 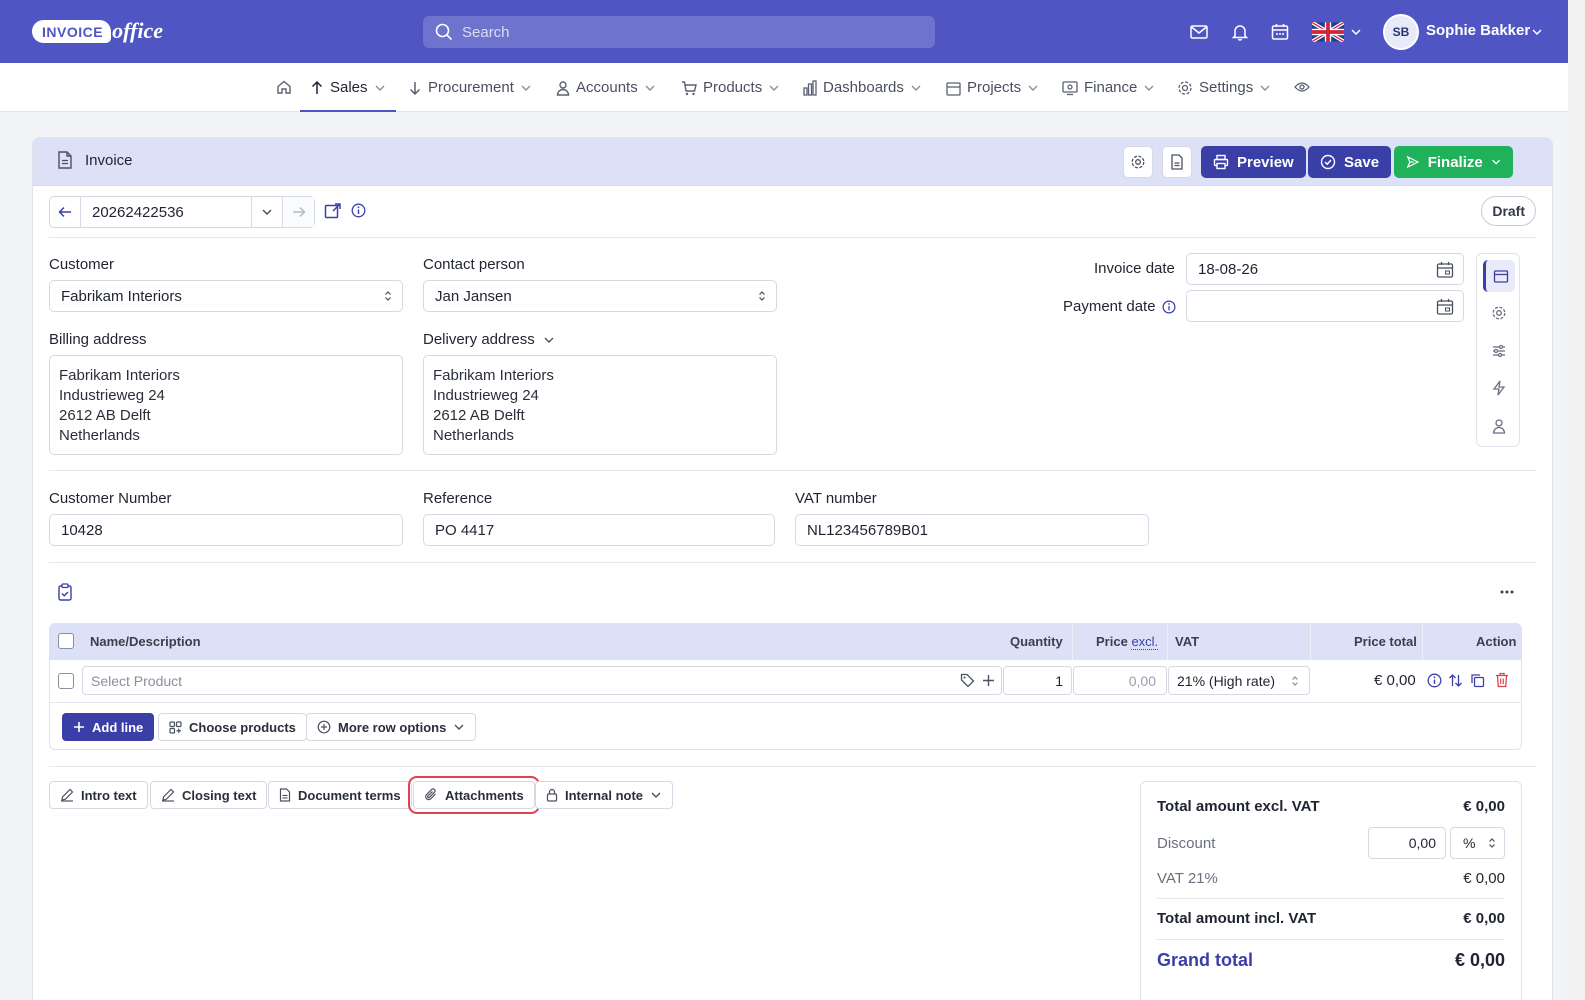 What do you see at coordinates (1484, 878) in the screenshot?
I see `vat-total-value: € 0,00` at bounding box center [1484, 878].